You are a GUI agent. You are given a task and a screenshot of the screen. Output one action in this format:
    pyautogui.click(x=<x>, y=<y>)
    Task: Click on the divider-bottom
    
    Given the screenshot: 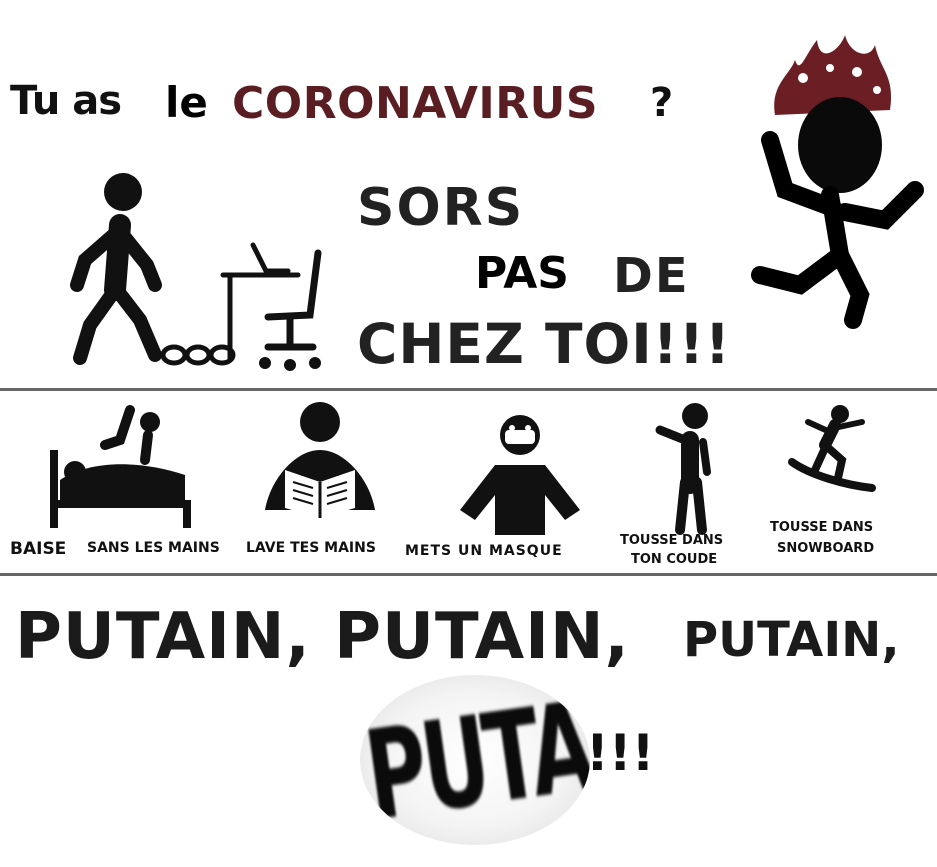 What is the action you would take?
    pyautogui.click(x=468, y=574)
    